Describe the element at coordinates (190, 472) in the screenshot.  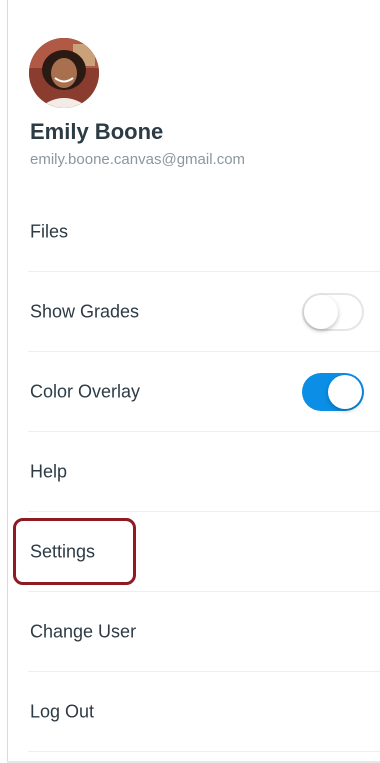
I see `menu-item-help: Help` at that location.